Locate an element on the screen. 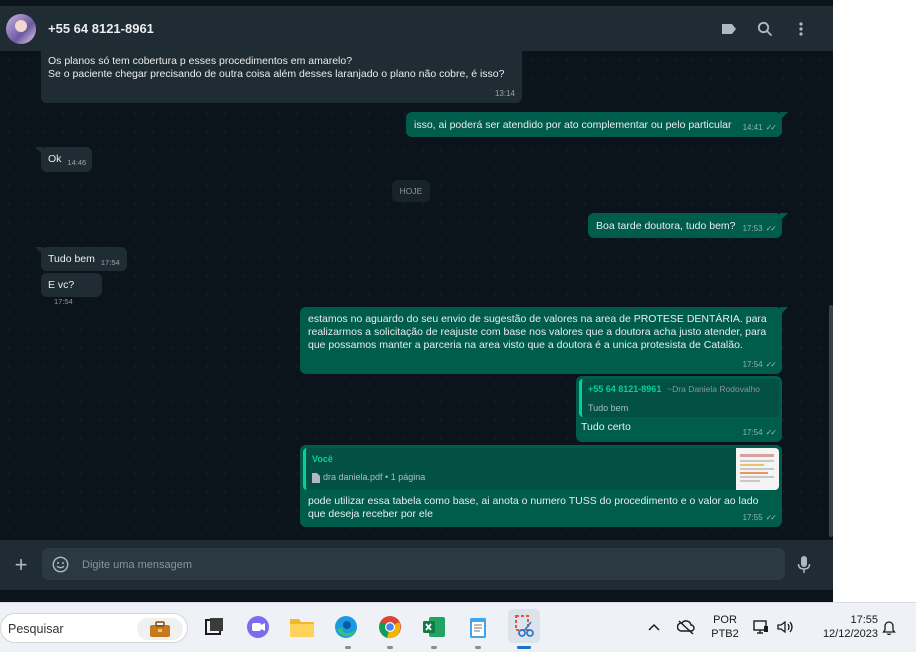 The width and height of the screenshot is (916, 652). message-text: Tudo bem is located at coordinates (71, 259).